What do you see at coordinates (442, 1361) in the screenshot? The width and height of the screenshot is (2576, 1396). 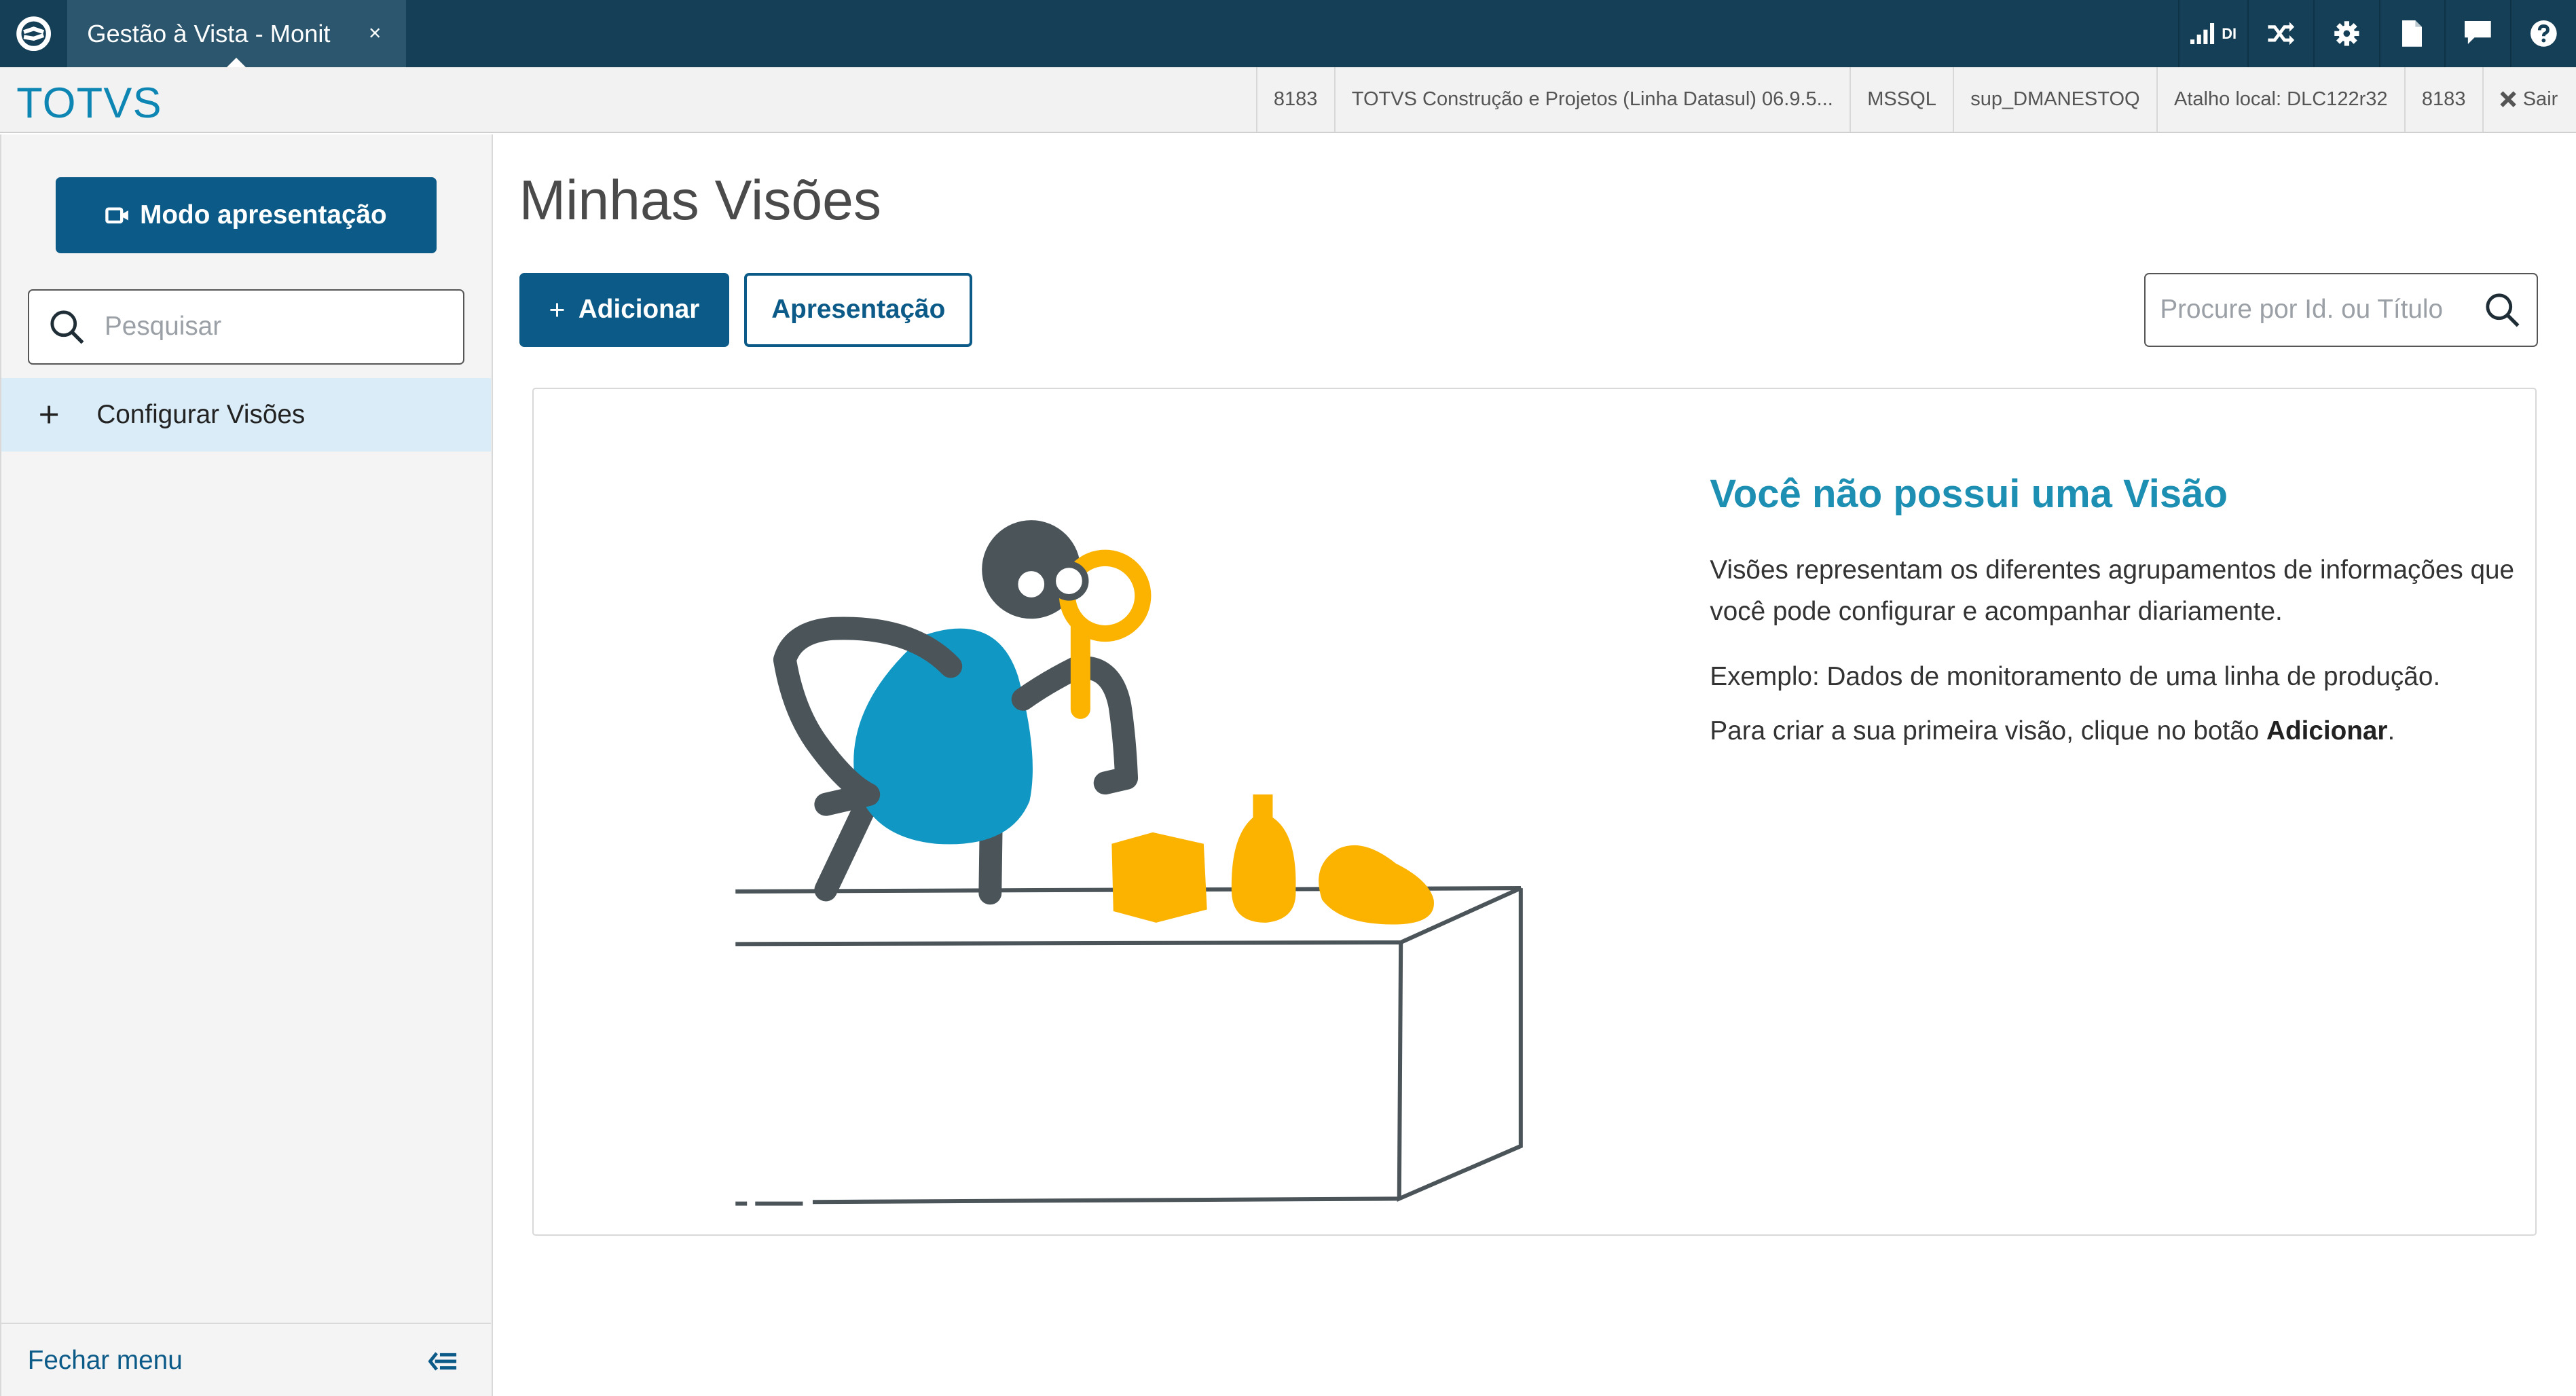 I see `collapse-menu-icon` at bounding box center [442, 1361].